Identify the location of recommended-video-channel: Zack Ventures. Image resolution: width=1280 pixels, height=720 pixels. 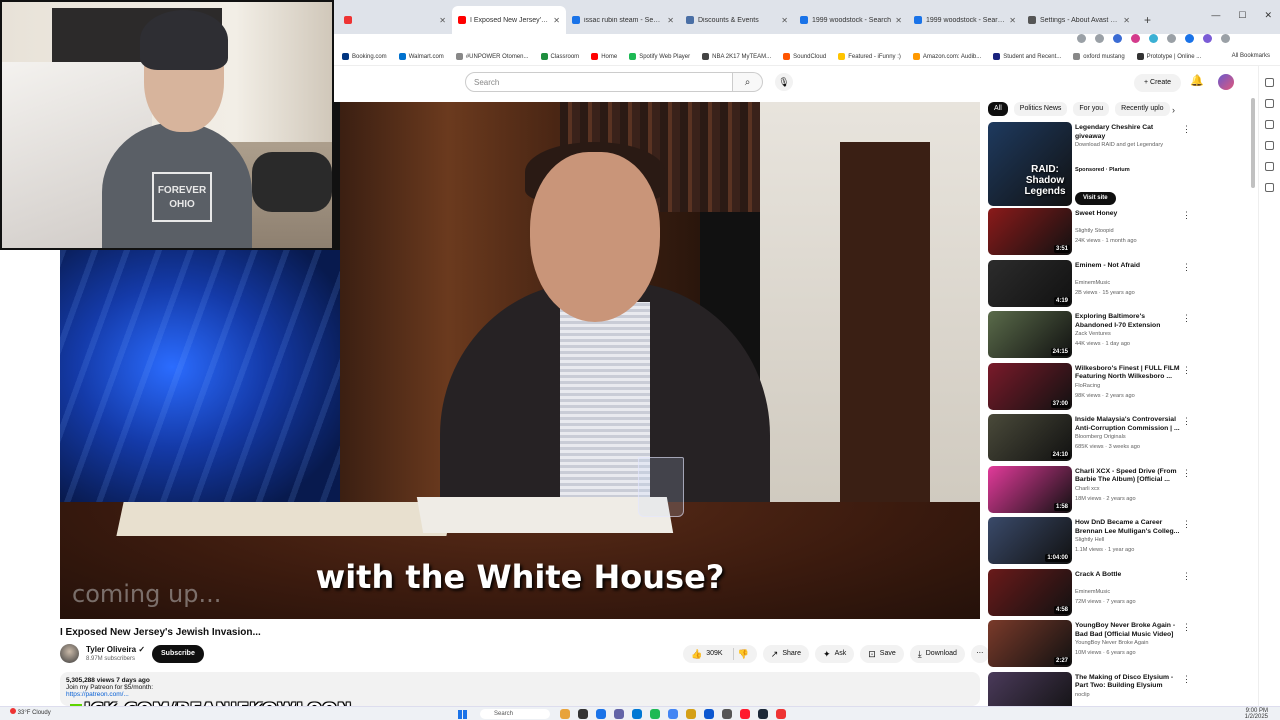
(1093, 334).